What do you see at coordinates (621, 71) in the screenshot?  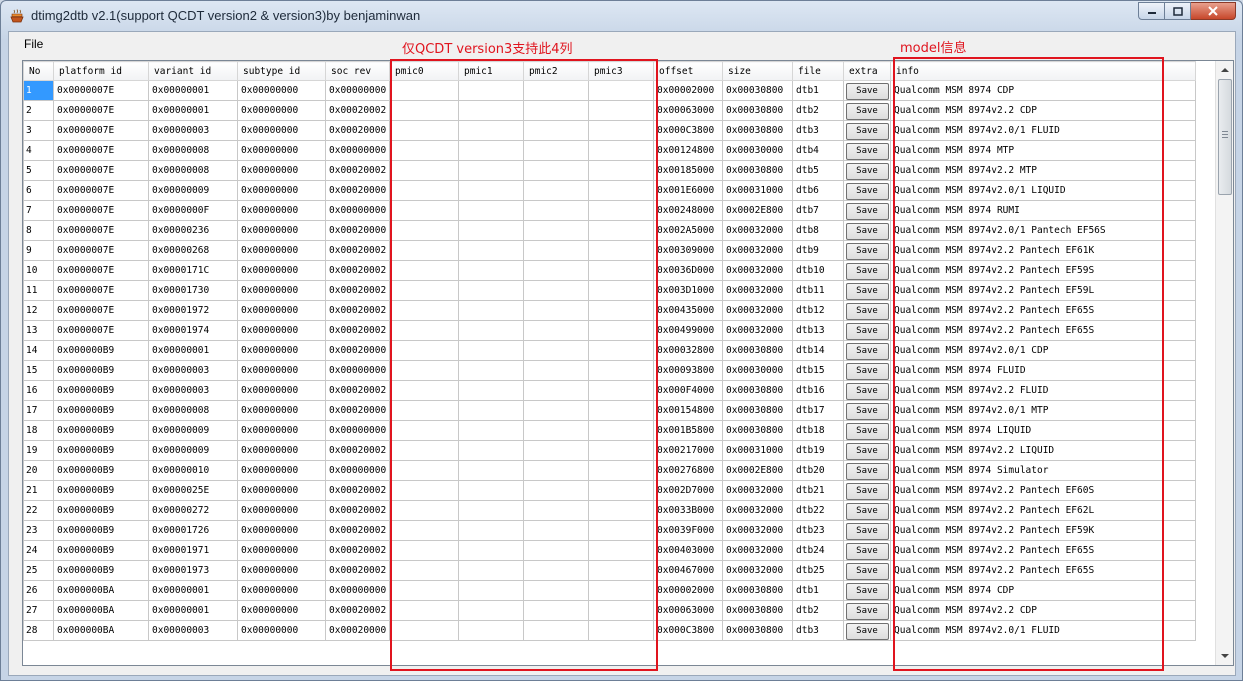 I see `column-header: pmic3` at bounding box center [621, 71].